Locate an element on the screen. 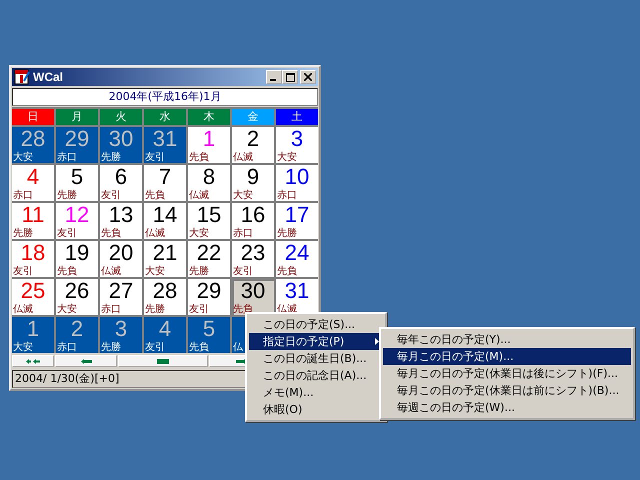  day-number: 18 is located at coordinates (33, 253).